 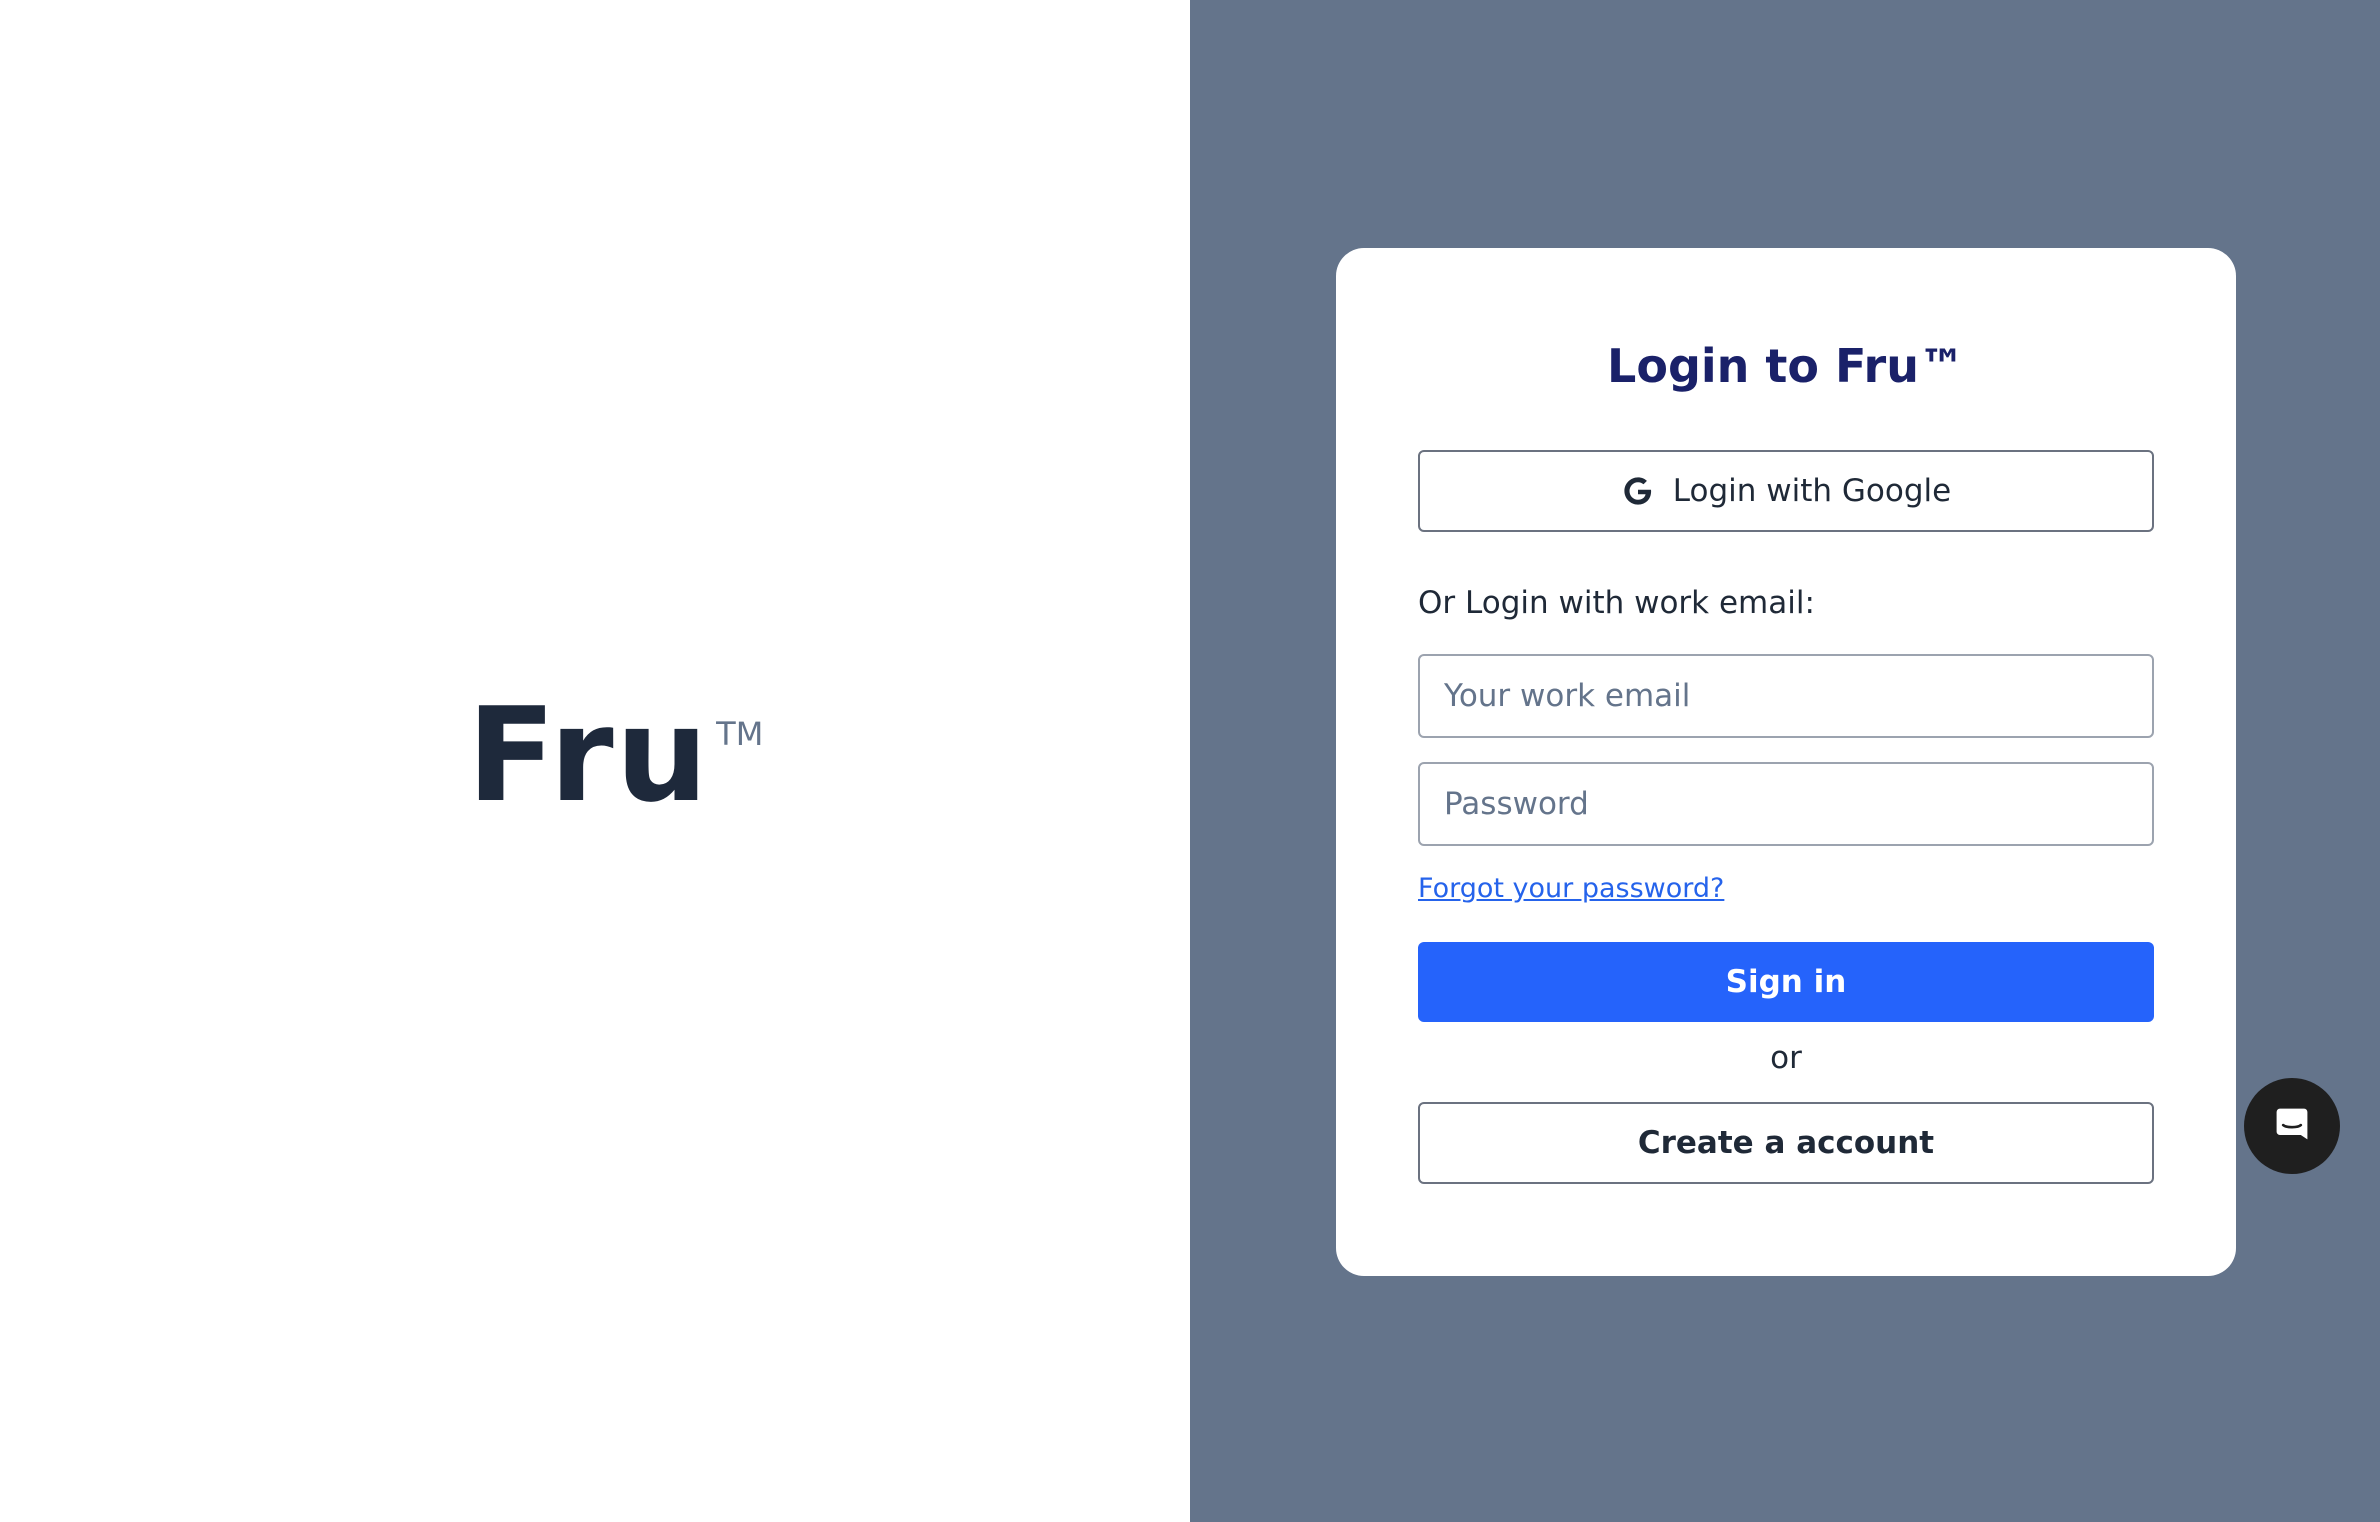 What do you see at coordinates (589, 755) in the screenshot?
I see `logo-wordmark: Fru` at bounding box center [589, 755].